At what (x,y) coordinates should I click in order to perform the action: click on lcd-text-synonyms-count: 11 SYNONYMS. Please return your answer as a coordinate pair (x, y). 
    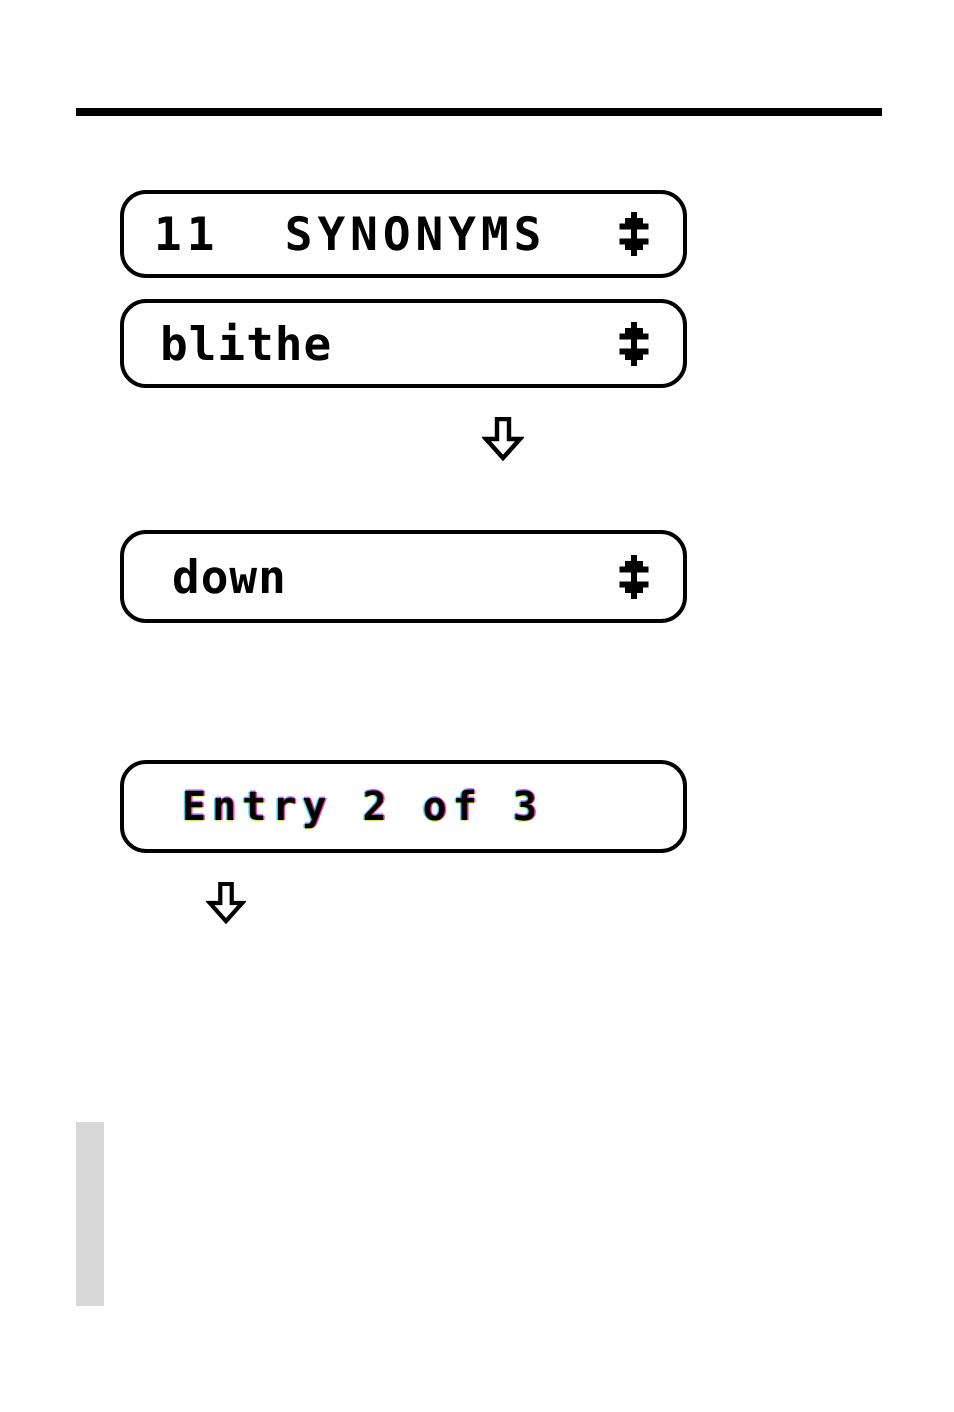
    Looking at the image, I should click on (350, 234).